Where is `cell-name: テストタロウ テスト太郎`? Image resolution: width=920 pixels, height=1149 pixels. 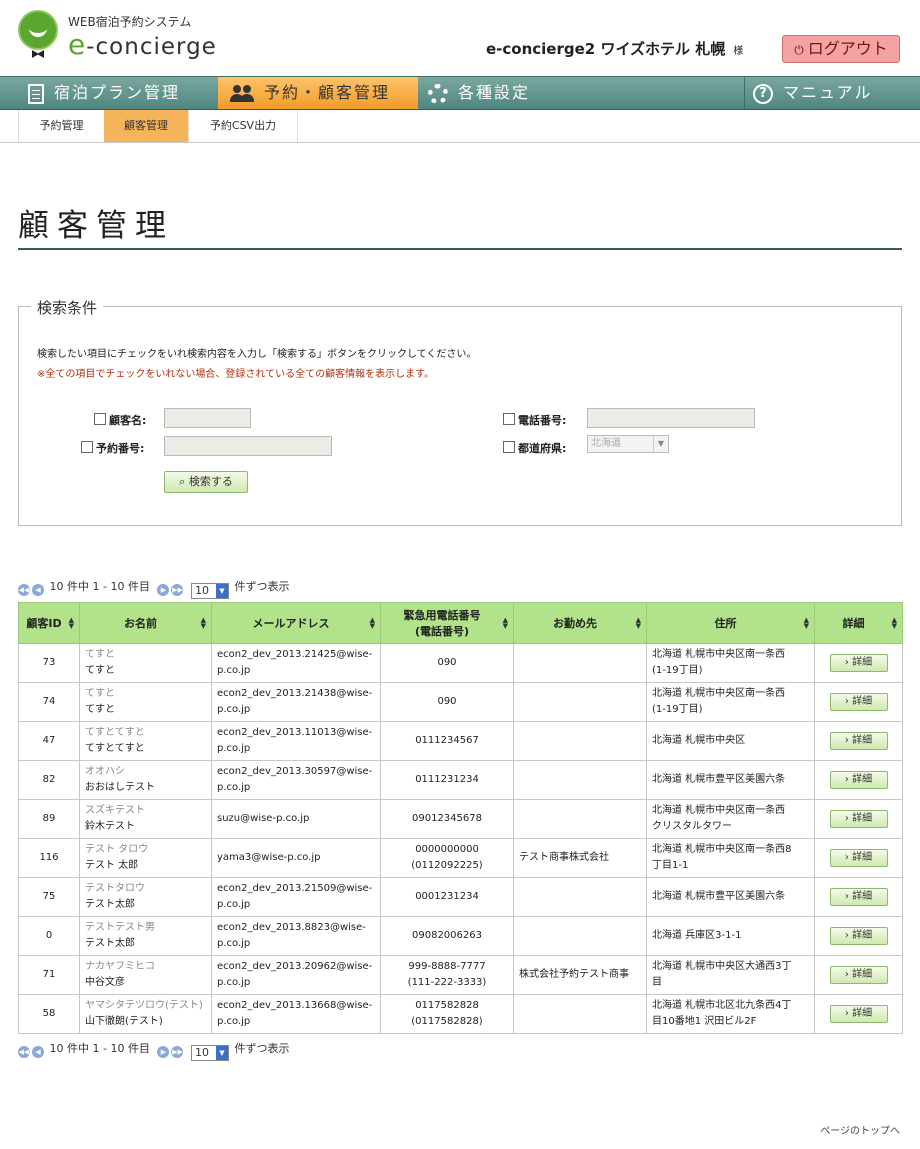
cell-name: テストタロウ テスト太郎 is located at coordinates (145, 897).